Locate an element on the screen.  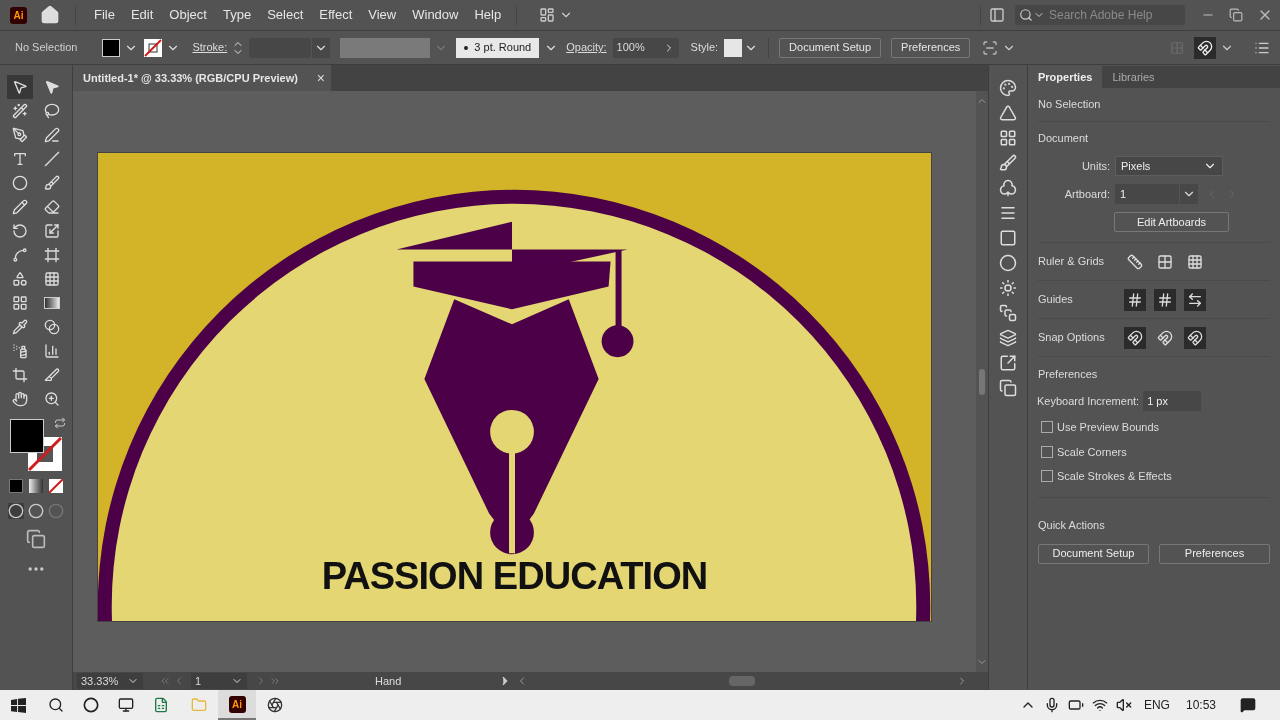
edit-artboards-button: Edit Artboards is located at coordinates (1171, 222).